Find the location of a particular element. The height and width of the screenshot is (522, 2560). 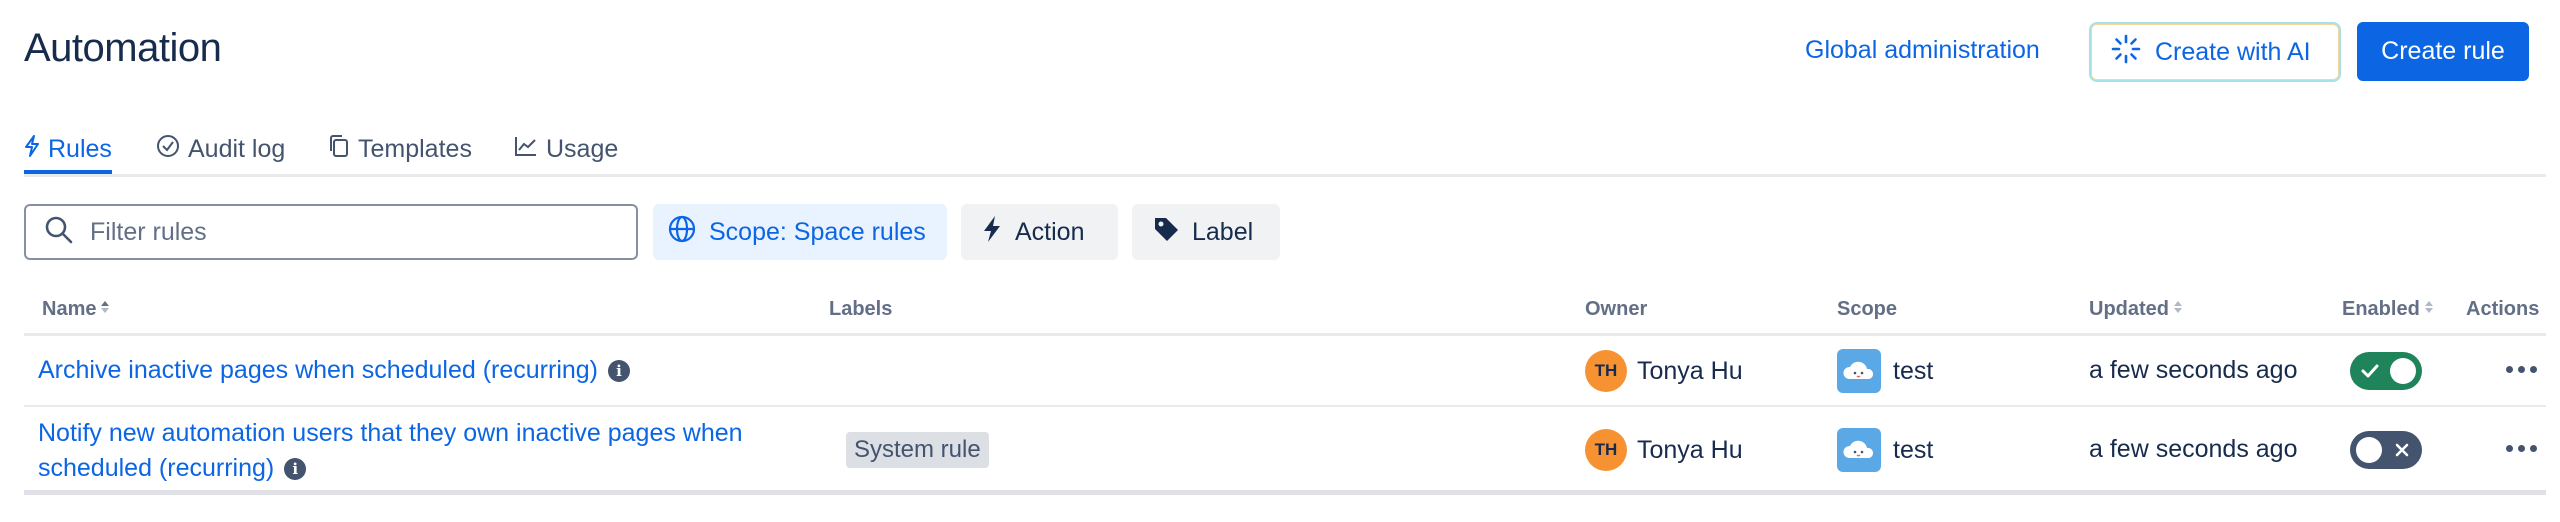

global-administration-link: Global administration is located at coordinates (1922, 50).